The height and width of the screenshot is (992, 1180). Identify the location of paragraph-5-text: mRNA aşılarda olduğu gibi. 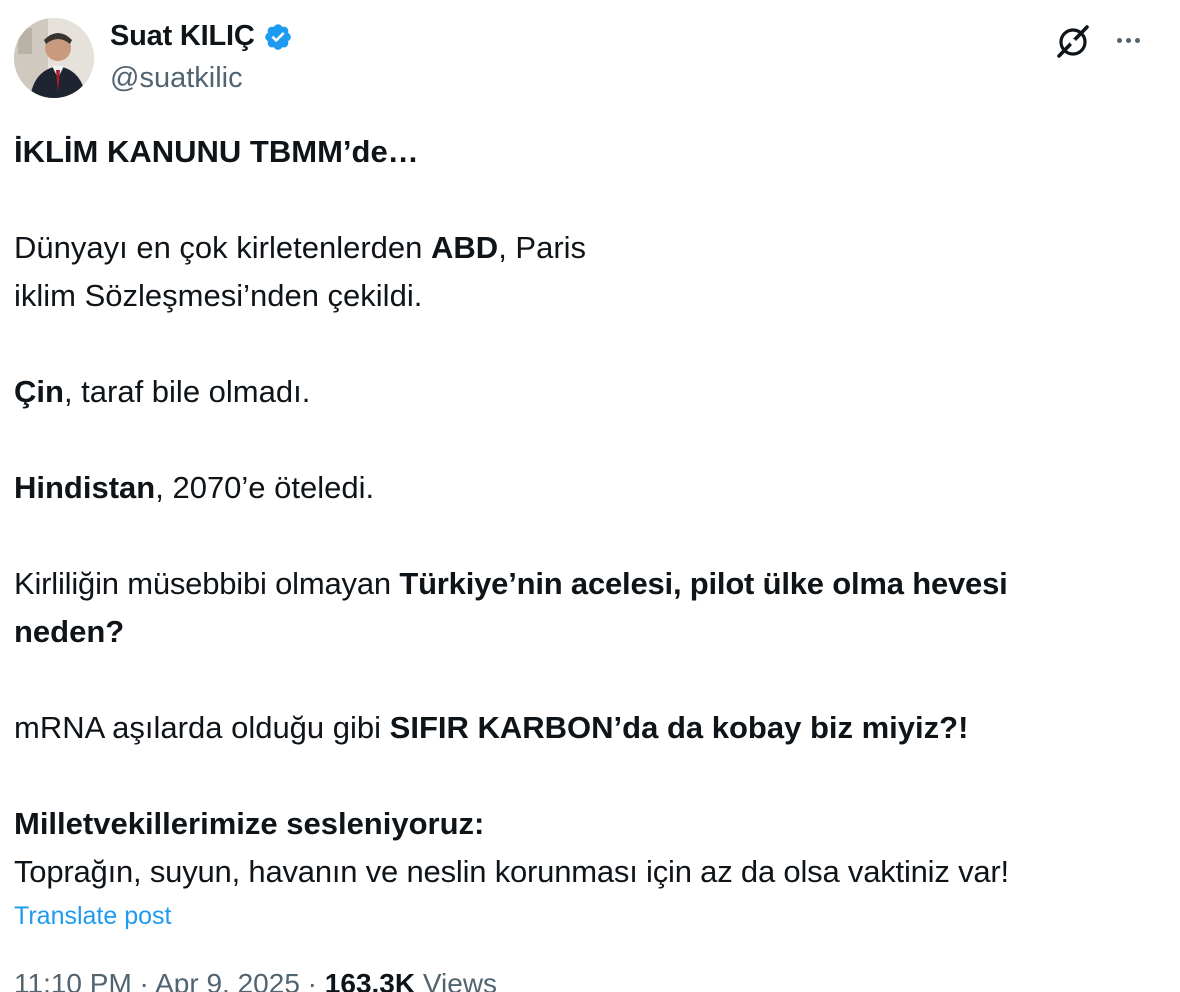
(202, 727).